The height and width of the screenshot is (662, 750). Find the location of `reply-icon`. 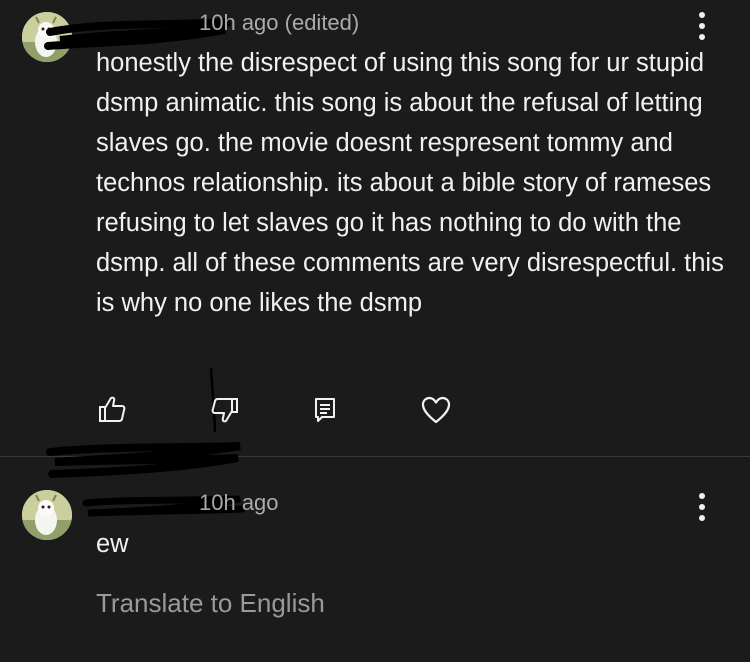

reply-icon is located at coordinates (325, 410).